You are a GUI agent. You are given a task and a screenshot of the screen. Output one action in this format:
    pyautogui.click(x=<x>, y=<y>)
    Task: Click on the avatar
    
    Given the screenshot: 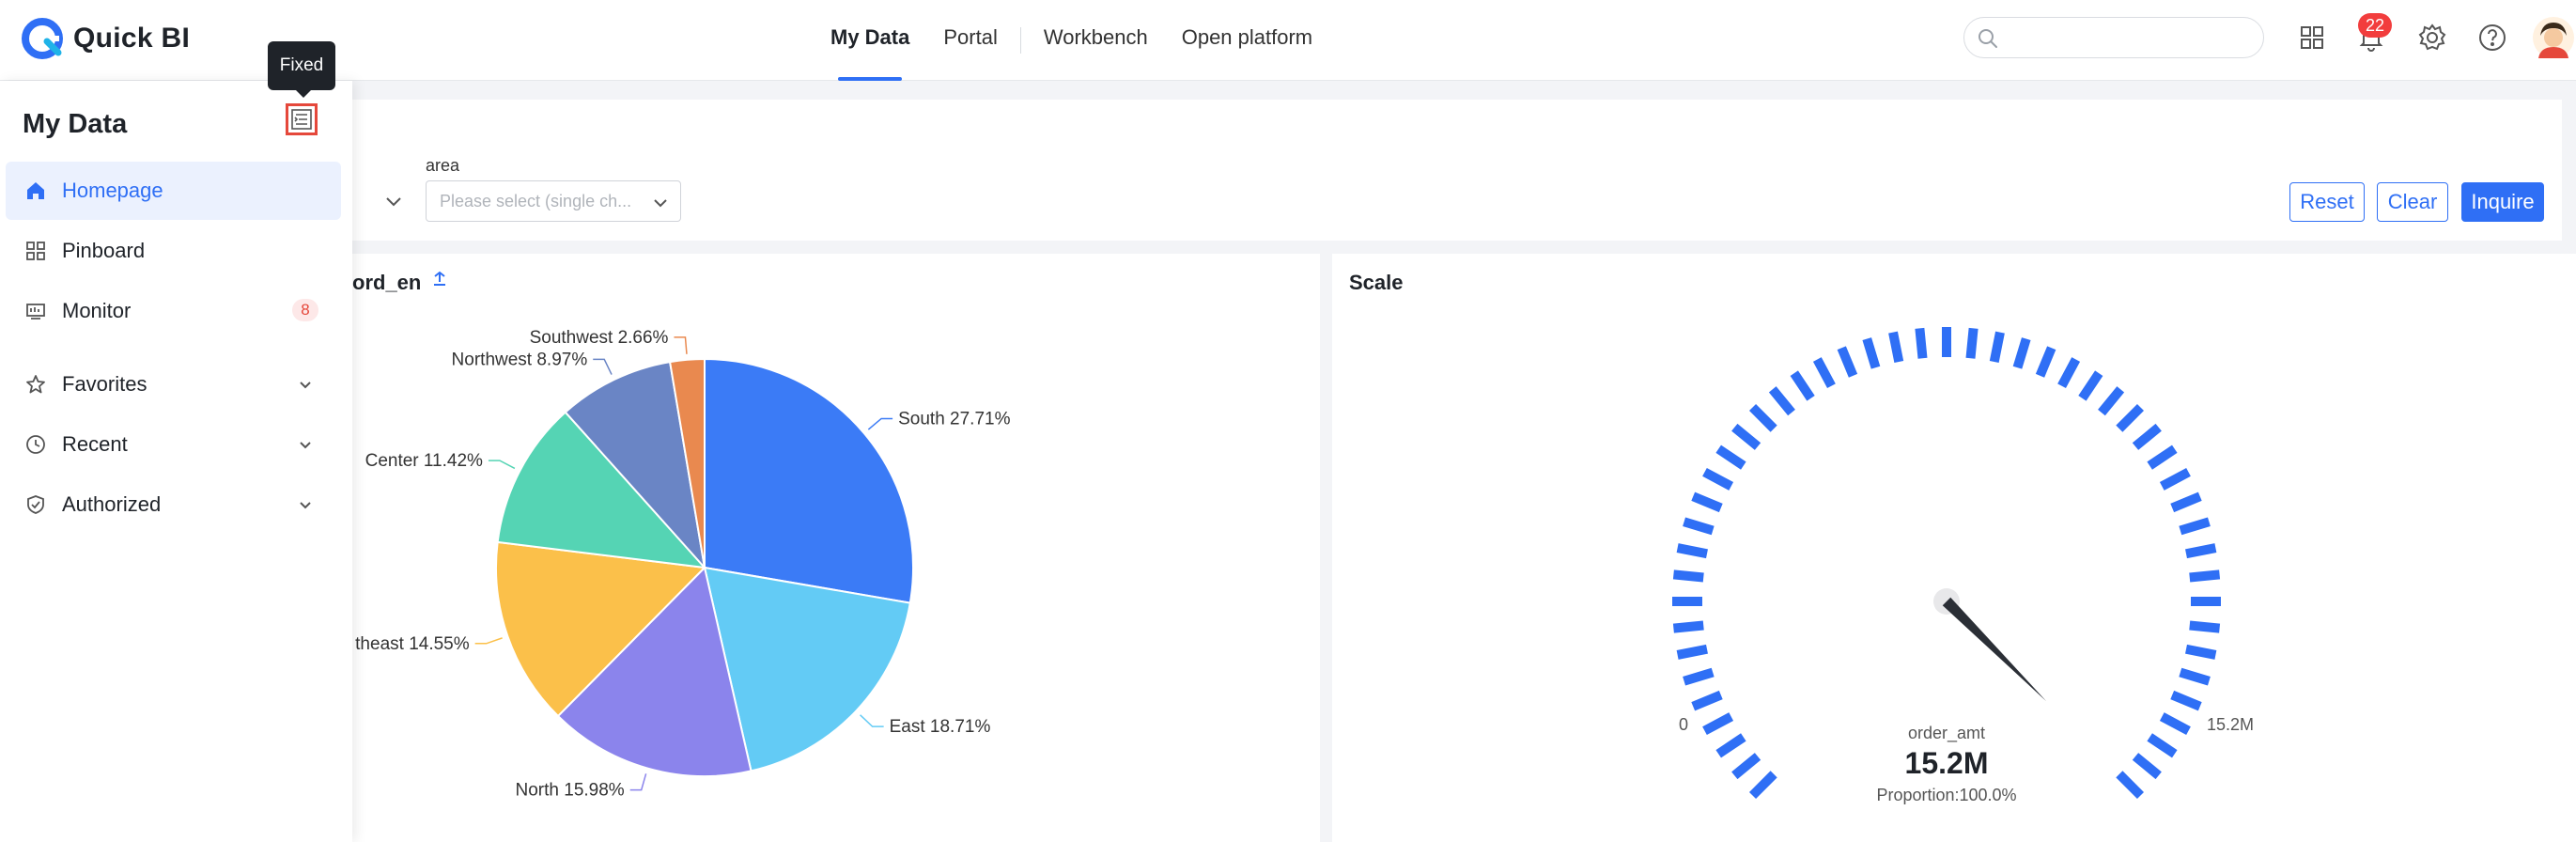 What is the action you would take?
    pyautogui.click(x=2553, y=37)
    